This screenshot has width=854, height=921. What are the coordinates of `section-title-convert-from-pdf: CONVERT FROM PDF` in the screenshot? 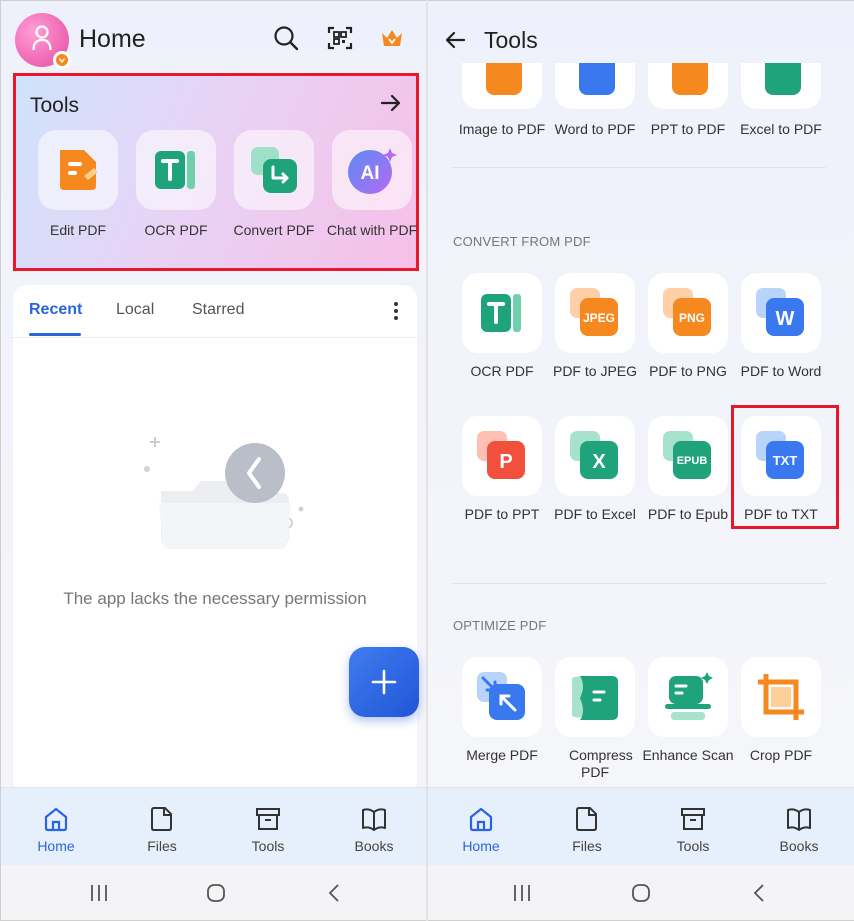 It's located at (522, 241).